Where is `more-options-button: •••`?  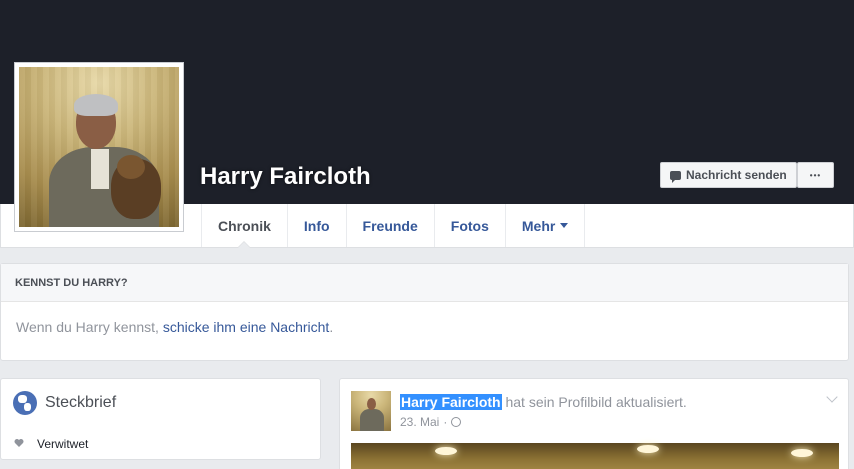 more-options-button: ••• is located at coordinates (815, 175).